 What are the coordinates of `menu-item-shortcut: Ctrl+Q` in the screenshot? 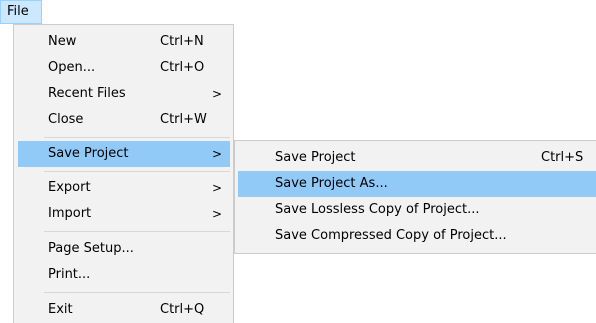 It's located at (182, 309).